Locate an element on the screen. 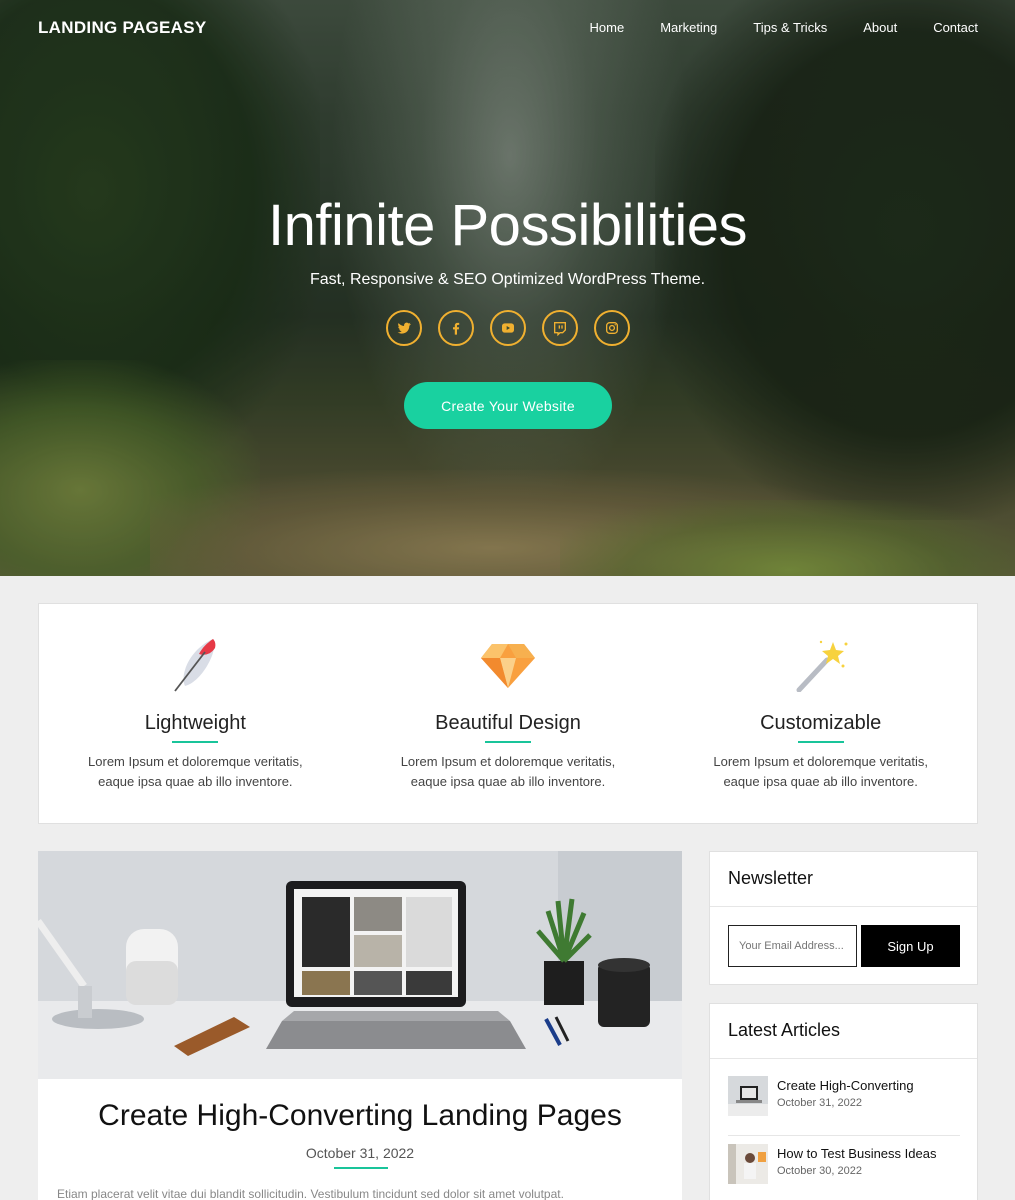  youtube-icon is located at coordinates (508, 328).